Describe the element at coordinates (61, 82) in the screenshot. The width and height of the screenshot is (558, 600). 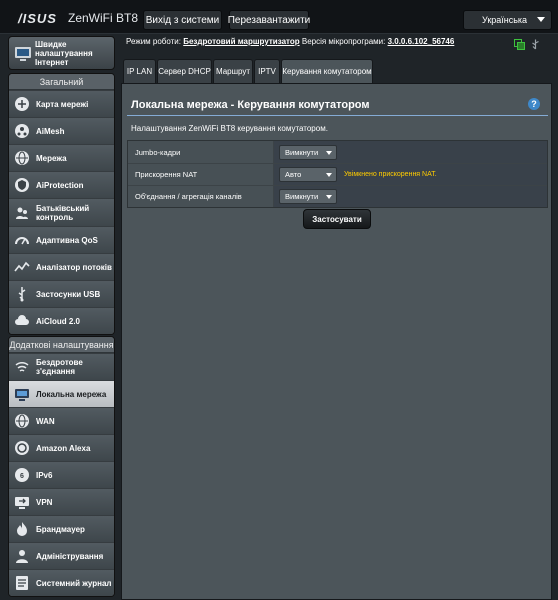
I see `general-group-title: Загальний` at that location.